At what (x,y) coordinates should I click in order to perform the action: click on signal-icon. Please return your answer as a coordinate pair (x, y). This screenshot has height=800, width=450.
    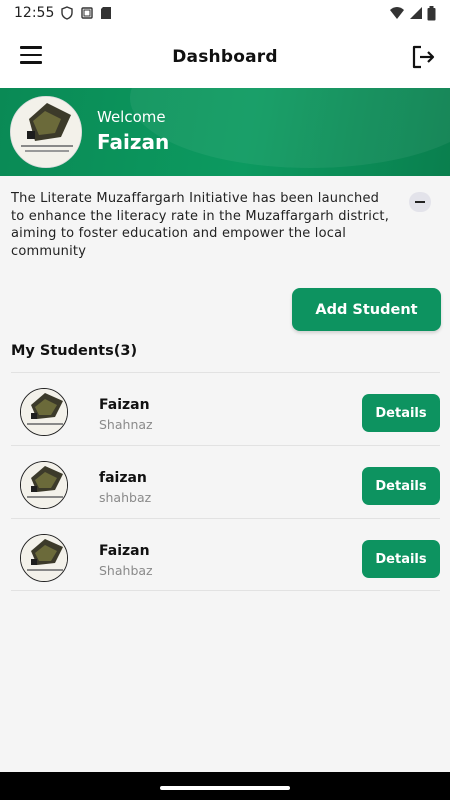
    Looking at the image, I should click on (416, 13).